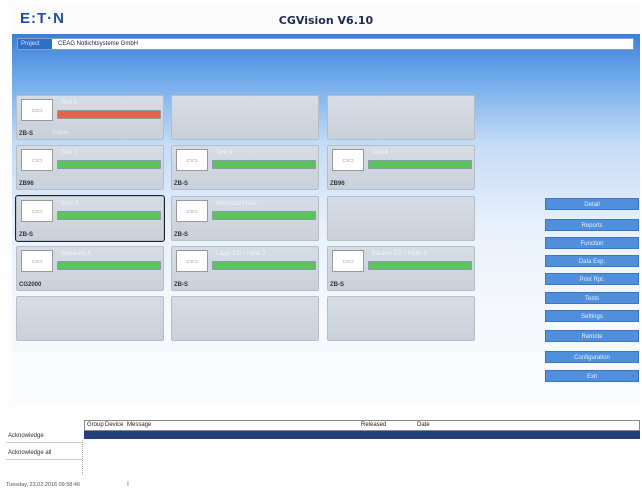  I want to click on device-name: Test 1, so click(69, 103).